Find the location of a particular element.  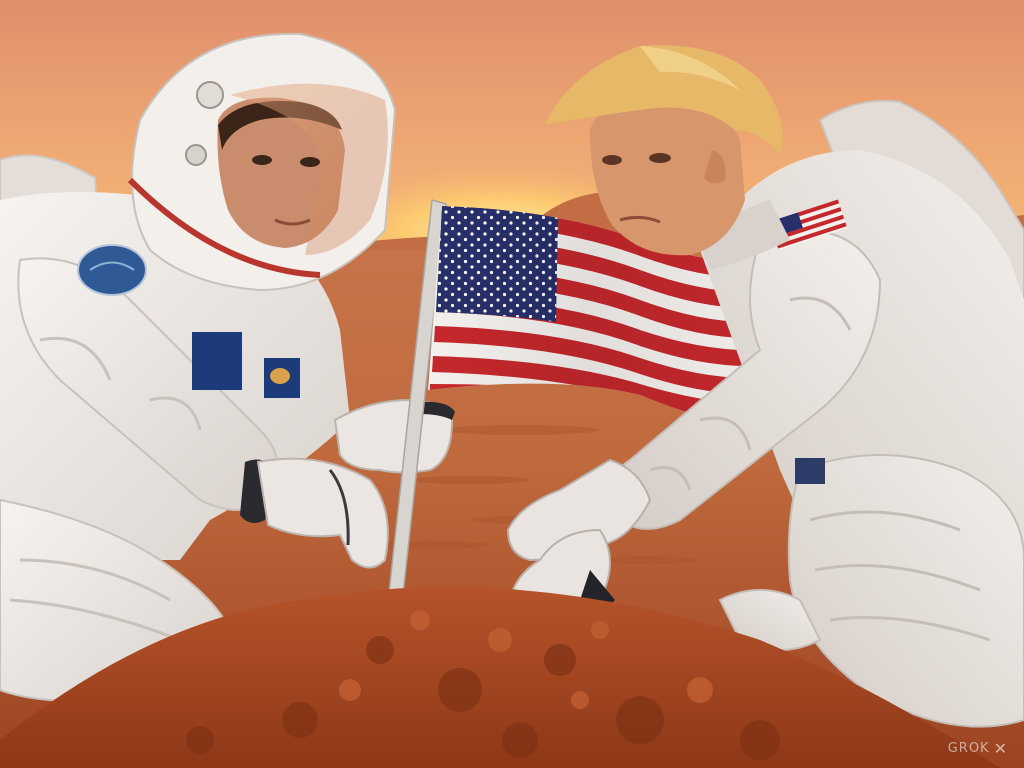

watermark: GROK ✕ is located at coordinates (978, 748).